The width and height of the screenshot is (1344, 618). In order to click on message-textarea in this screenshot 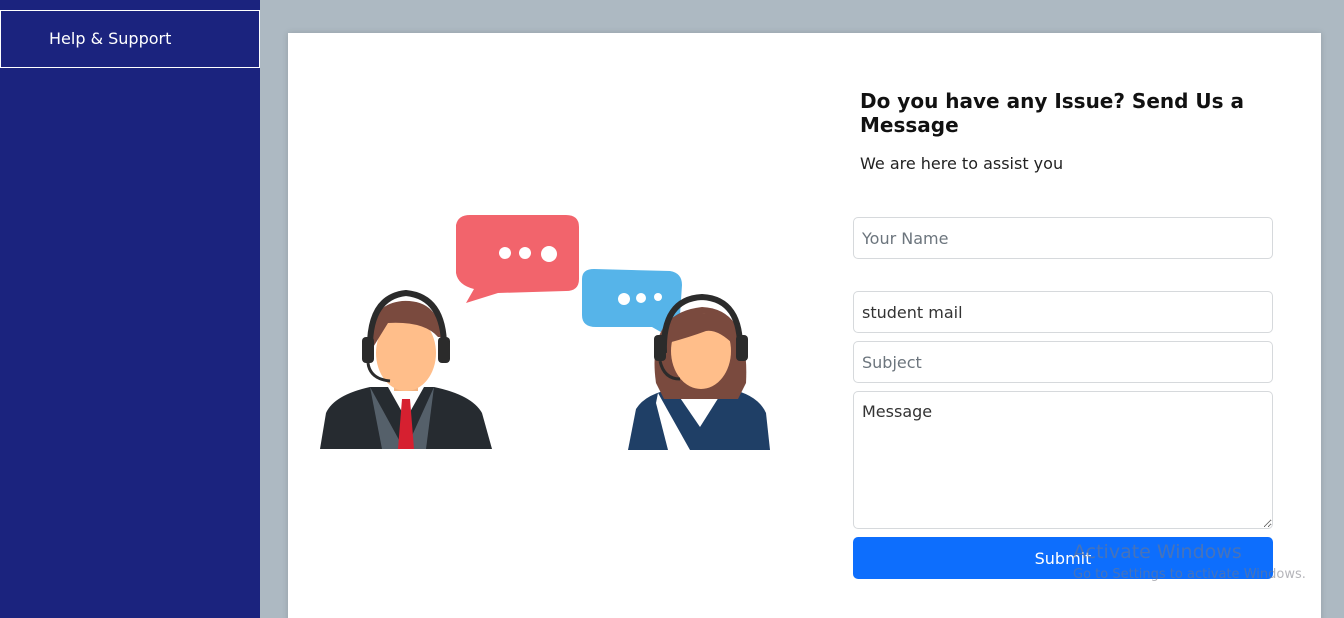, I will do `click(1063, 460)`.